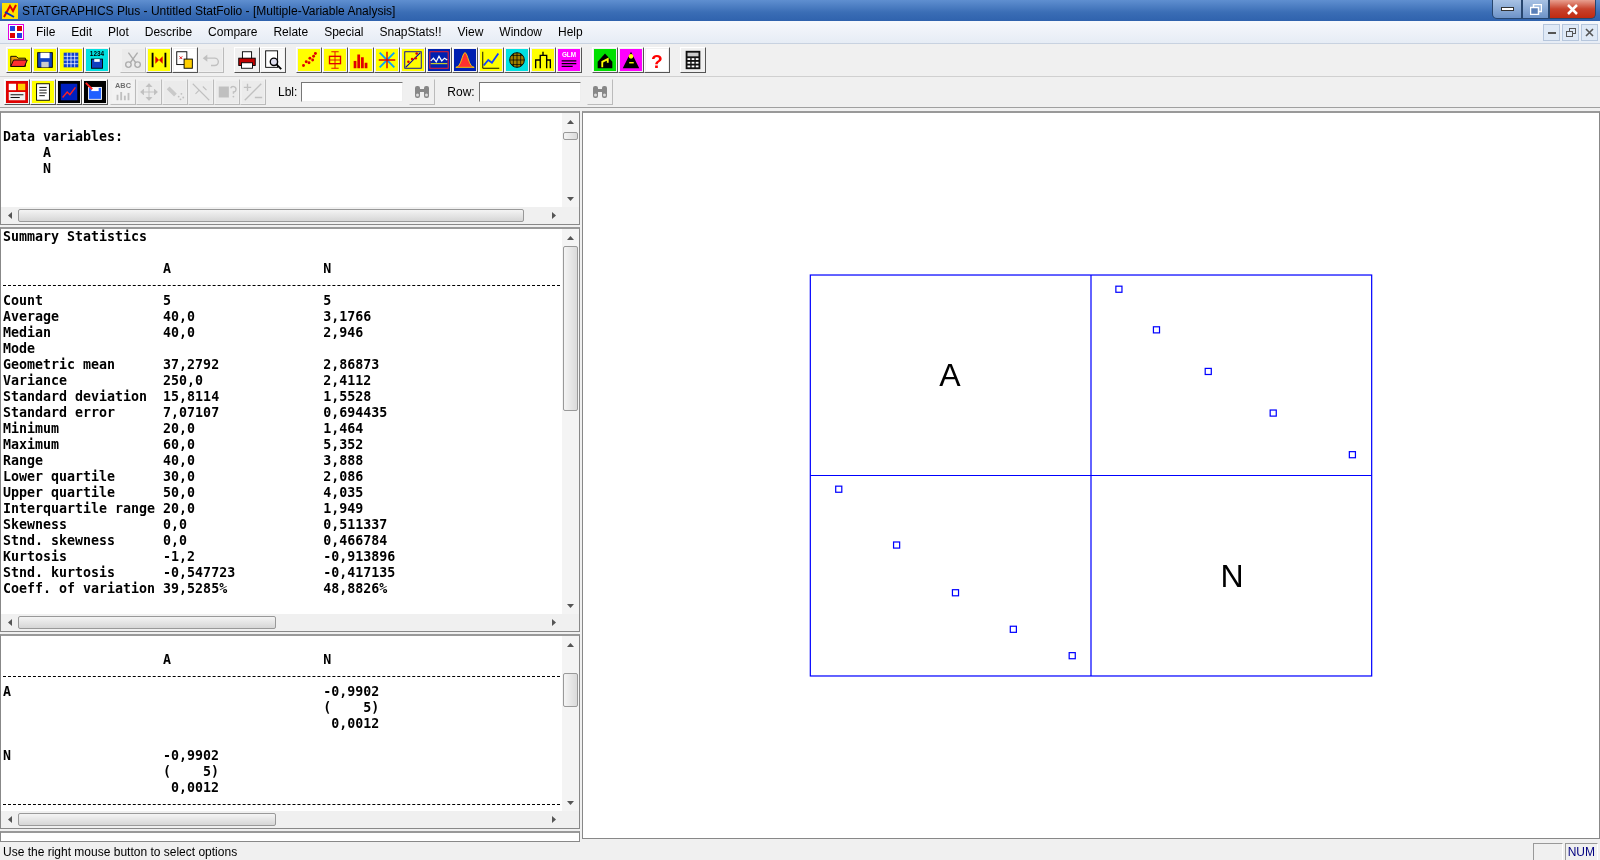 The image size is (1600, 860). What do you see at coordinates (36, 557) in the screenshot?
I see `row-label: Kurtosis` at bounding box center [36, 557].